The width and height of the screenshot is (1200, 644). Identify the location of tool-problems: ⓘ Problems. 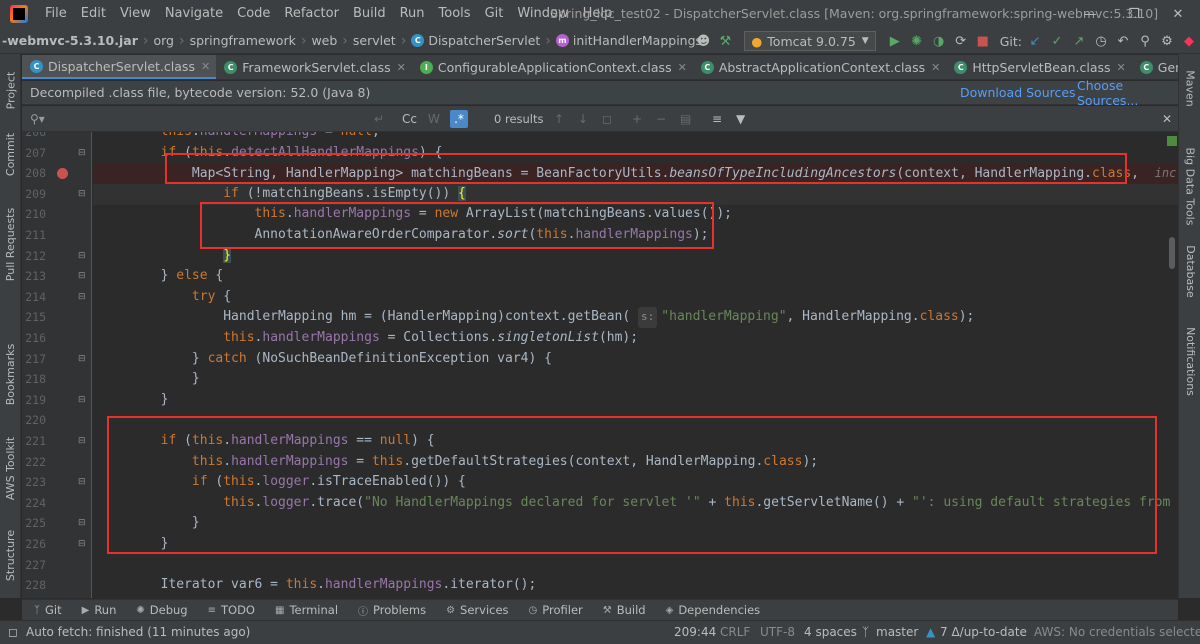
(390, 610).